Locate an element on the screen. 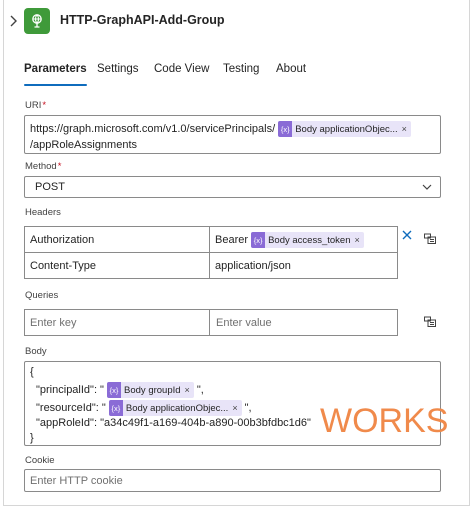 The width and height of the screenshot is (474, 506). action-title: HTTP-GraphAPI-Add-Group is located at coordinates (142, 20).